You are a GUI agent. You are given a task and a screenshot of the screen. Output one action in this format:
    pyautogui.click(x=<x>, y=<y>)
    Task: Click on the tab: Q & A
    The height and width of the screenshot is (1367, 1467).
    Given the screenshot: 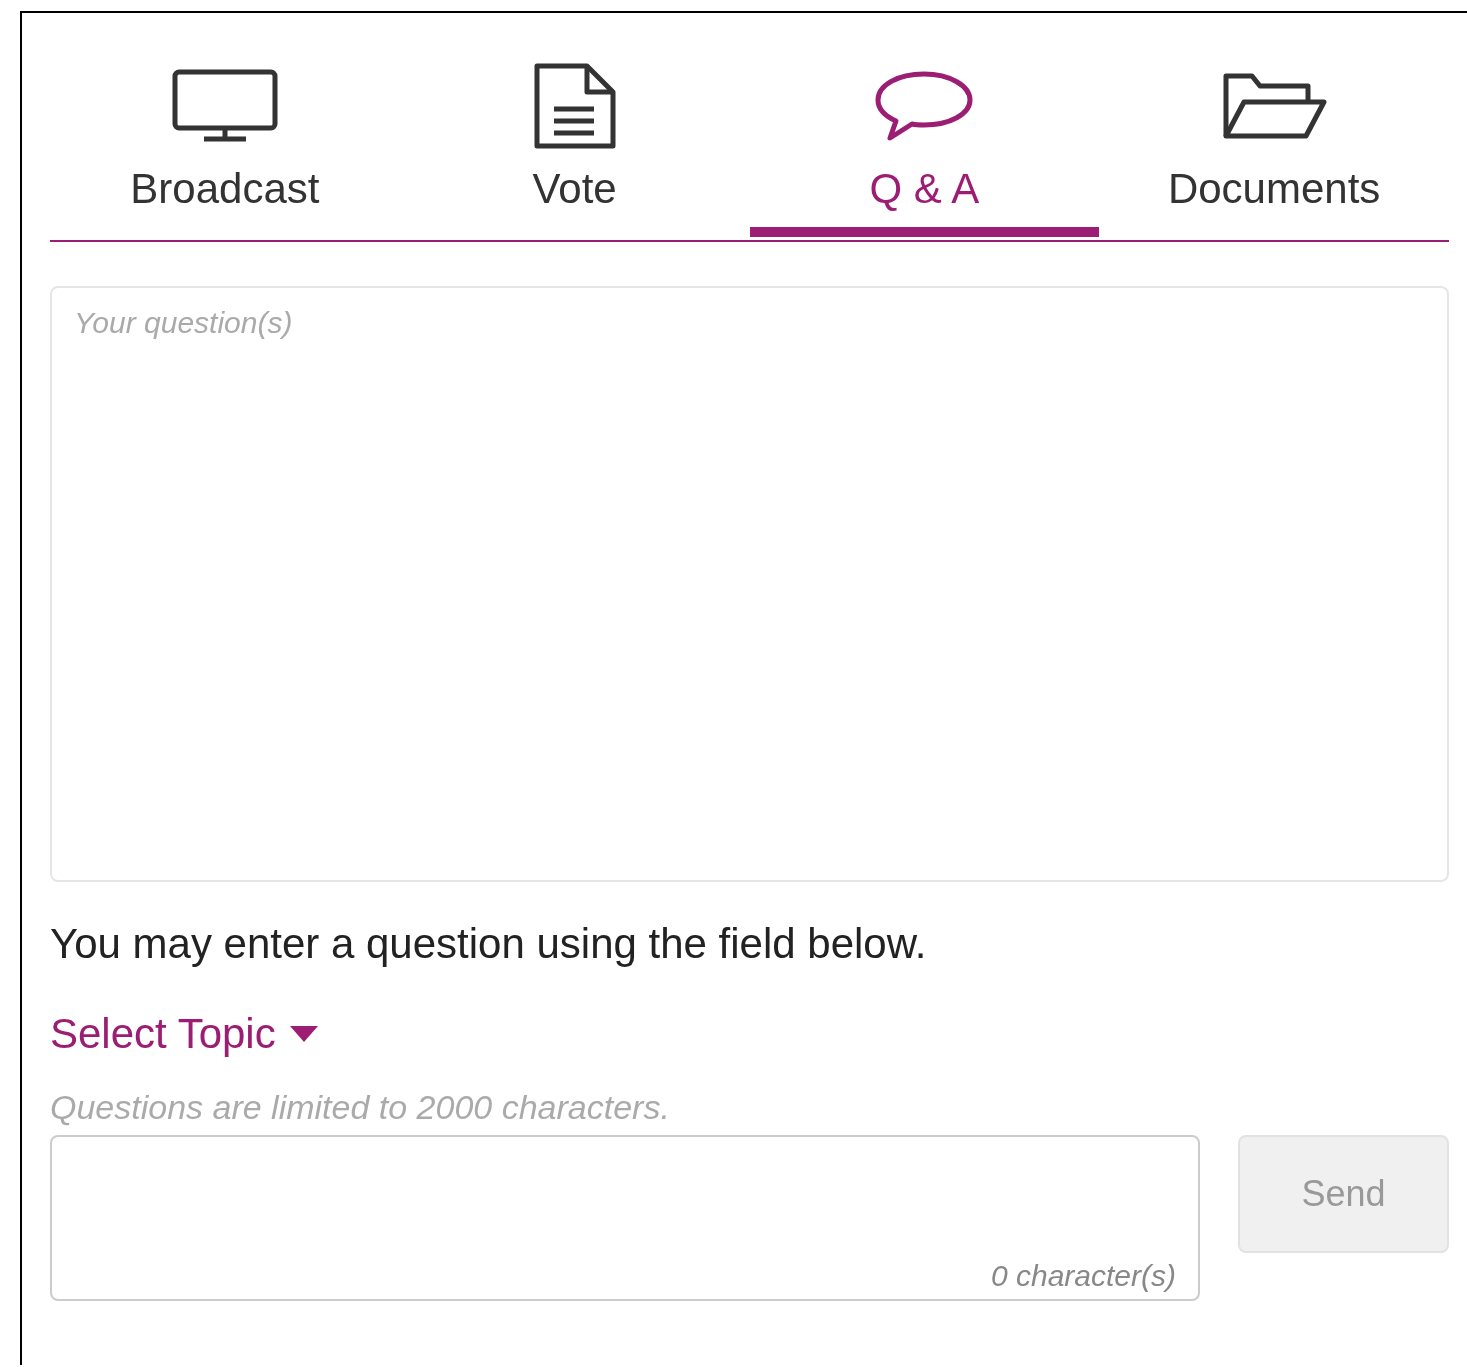 What is the action you would take?
    pyautogui.click(x=924, y=135)
    